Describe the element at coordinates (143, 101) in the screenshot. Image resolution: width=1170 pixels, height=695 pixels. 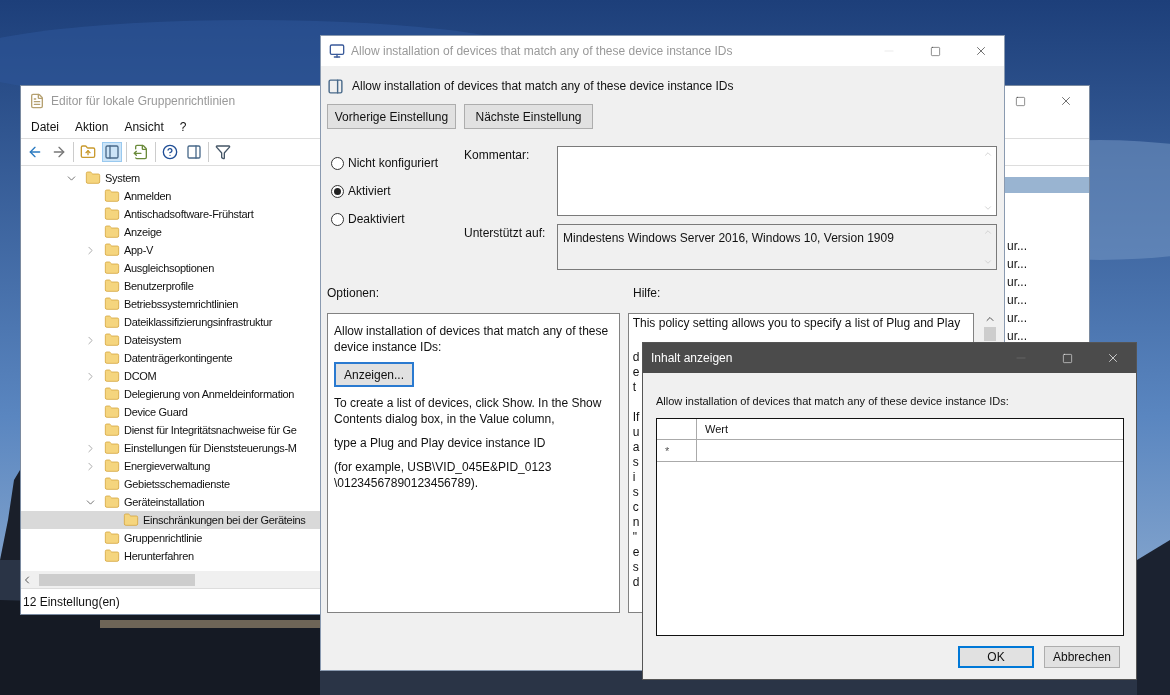
I see `window-title: Editor für lokale Gruppenrichtlinien` at that location.